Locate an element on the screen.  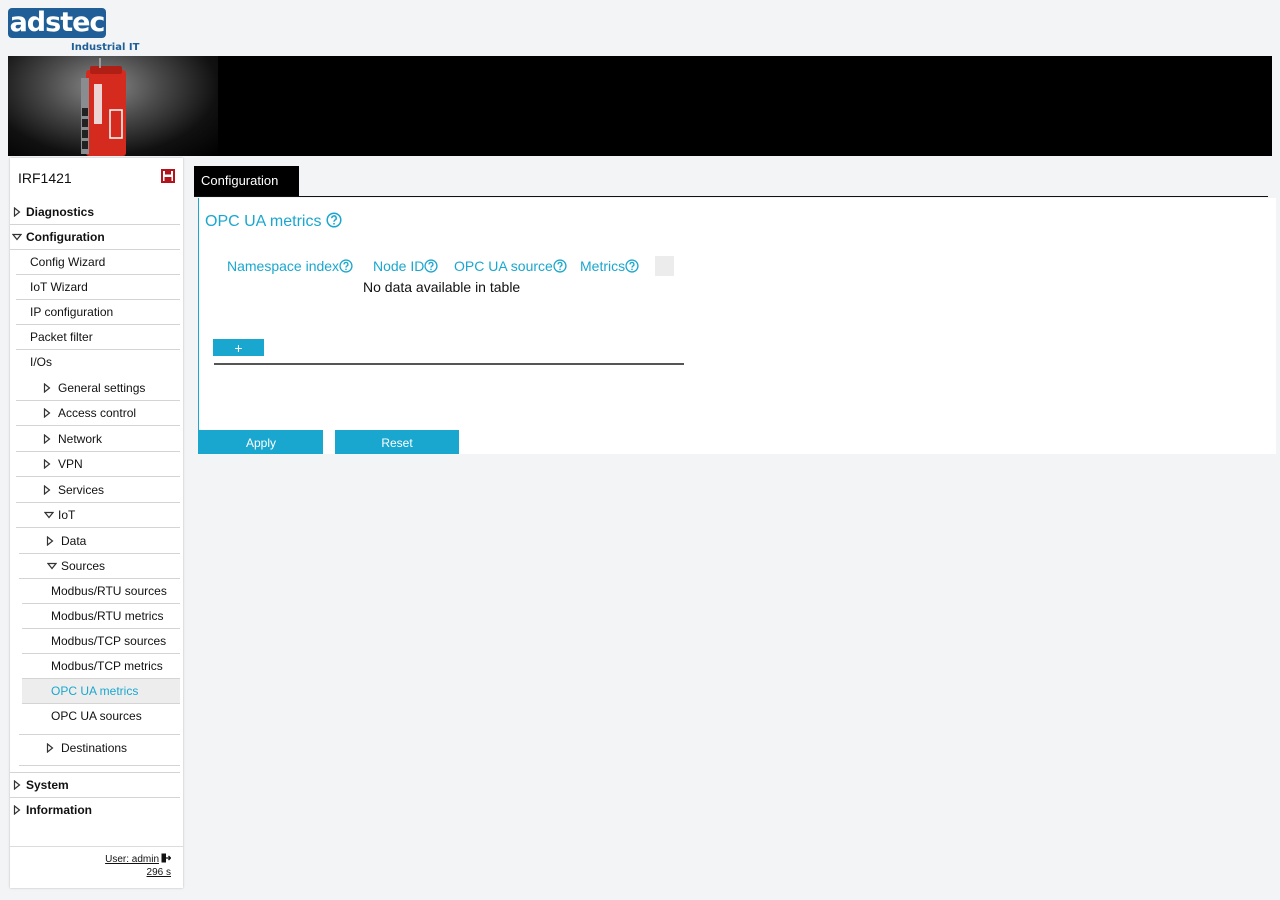
sidebar-item-network: Network is located at coordinates (98, 439).